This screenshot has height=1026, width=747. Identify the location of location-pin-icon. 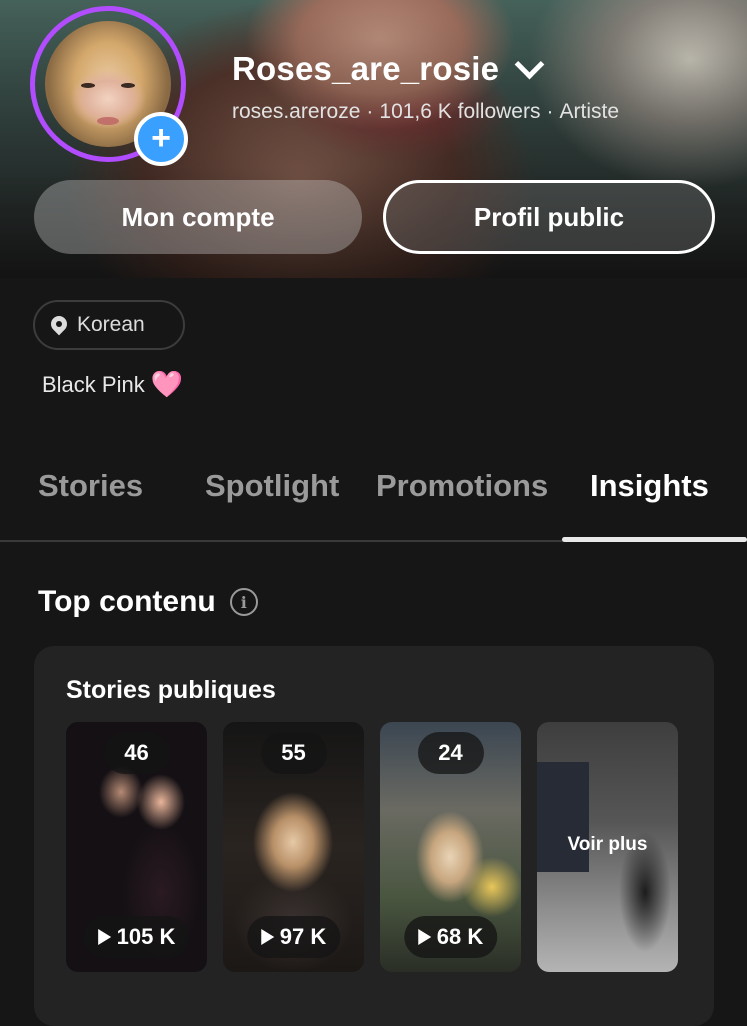
(59, 324).